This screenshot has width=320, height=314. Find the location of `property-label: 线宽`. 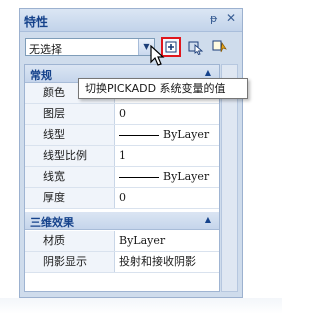

property-label: 线宽 is located at coordinates (70, 177).